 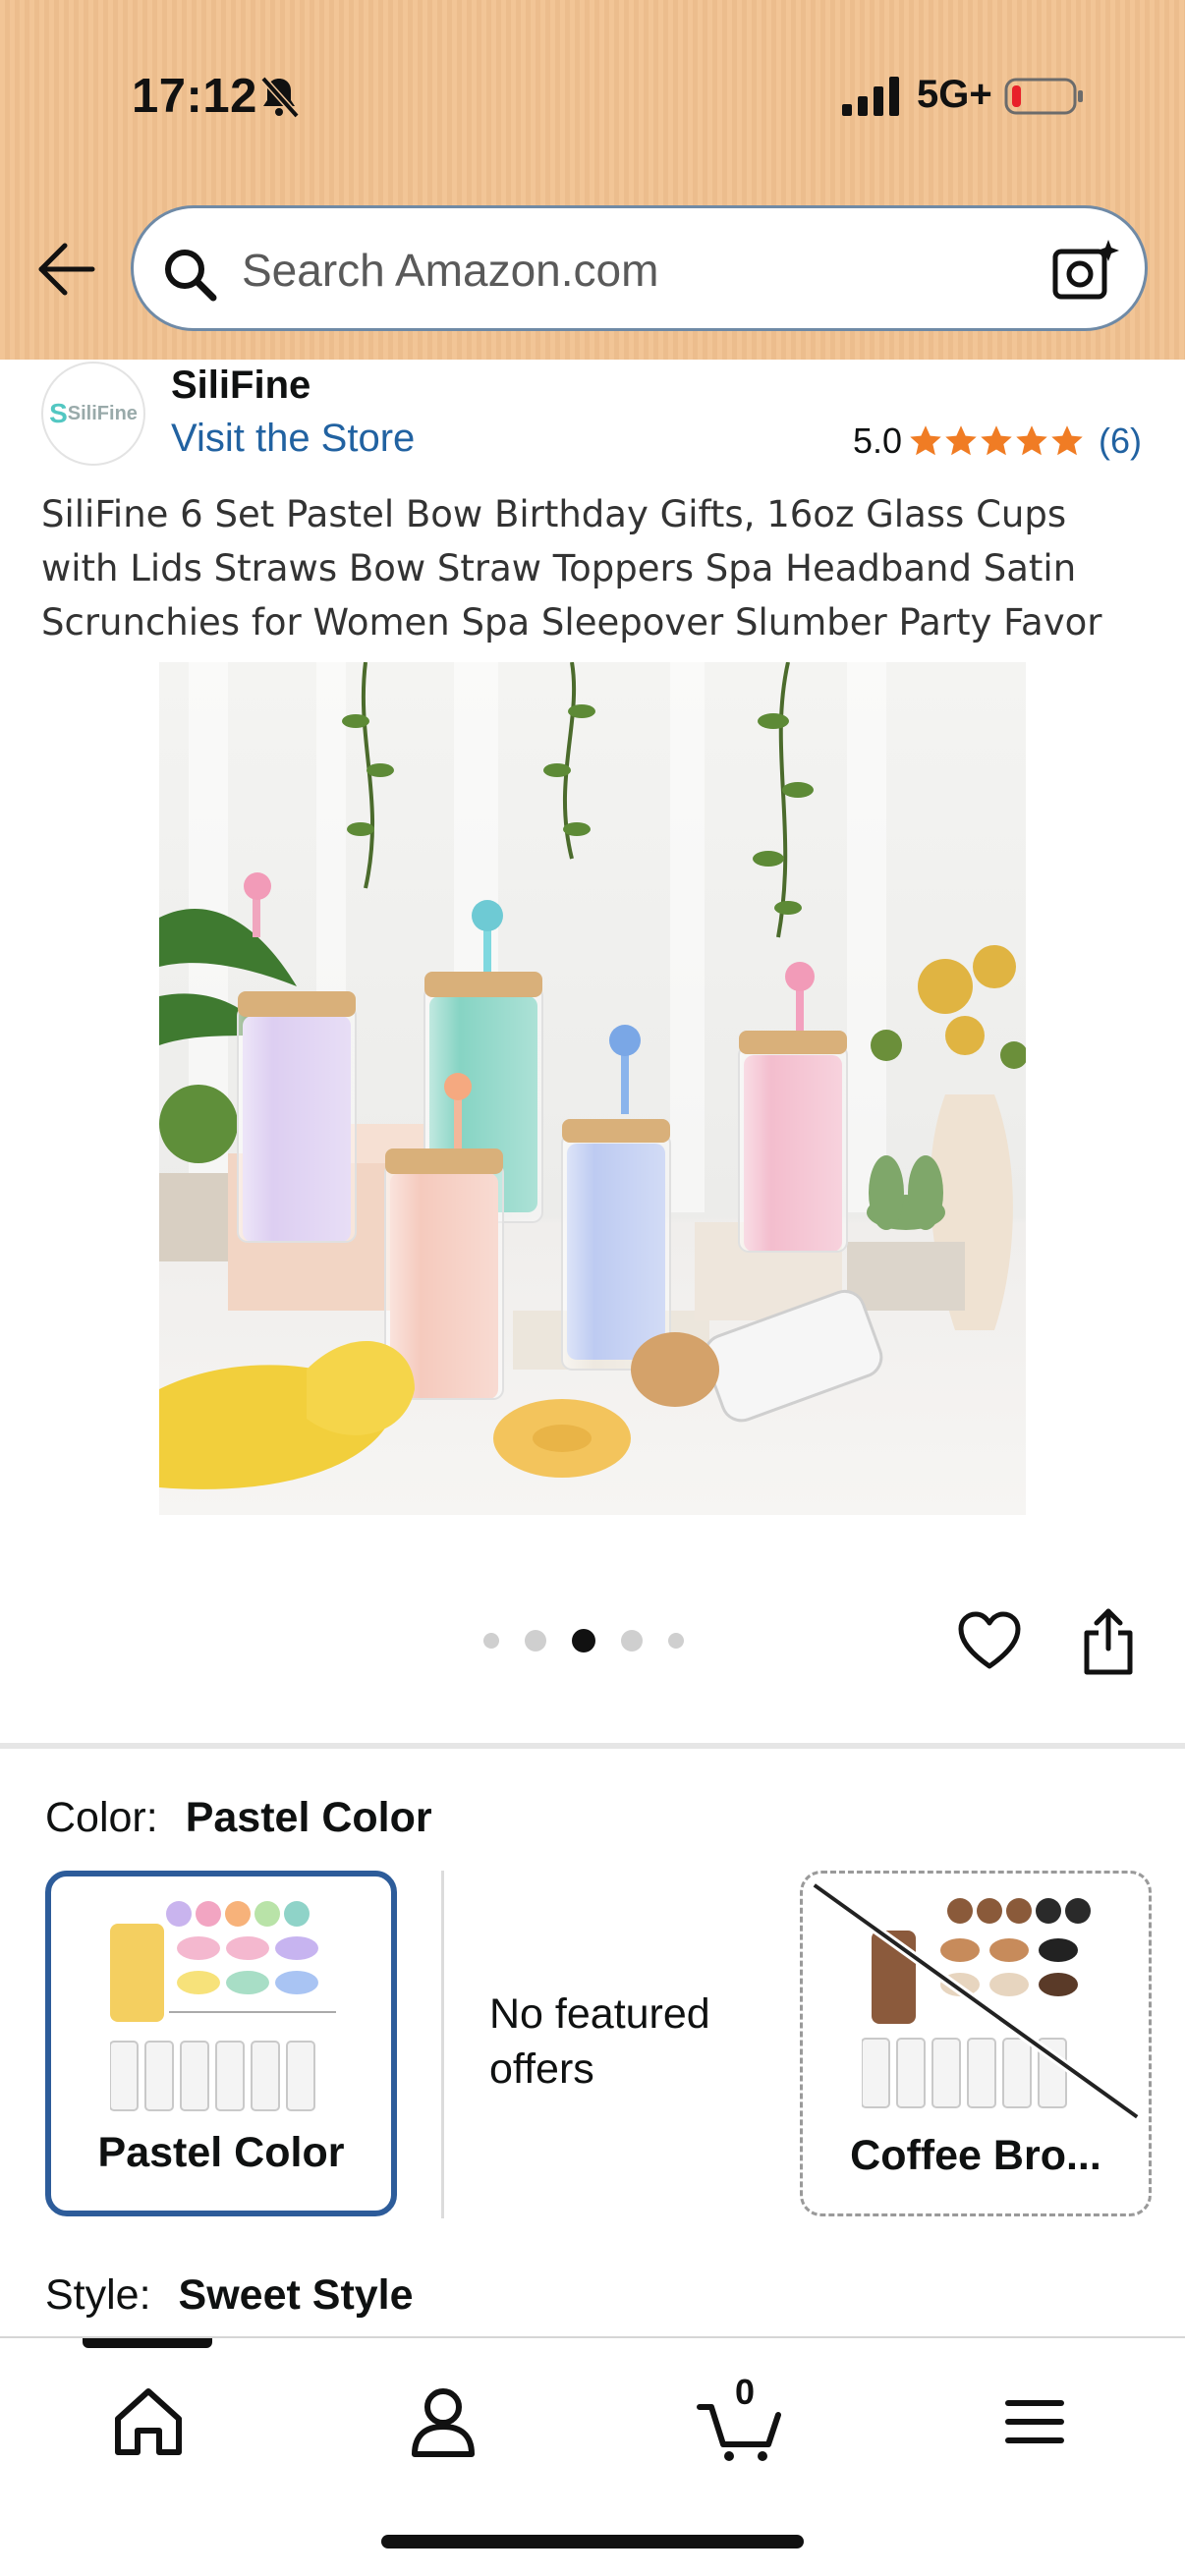 What do you see at coordinates (600, 2041) in the screenshot?
I see `no-featured-offers-text: No featured offers` at bounding box center [600, 2041].